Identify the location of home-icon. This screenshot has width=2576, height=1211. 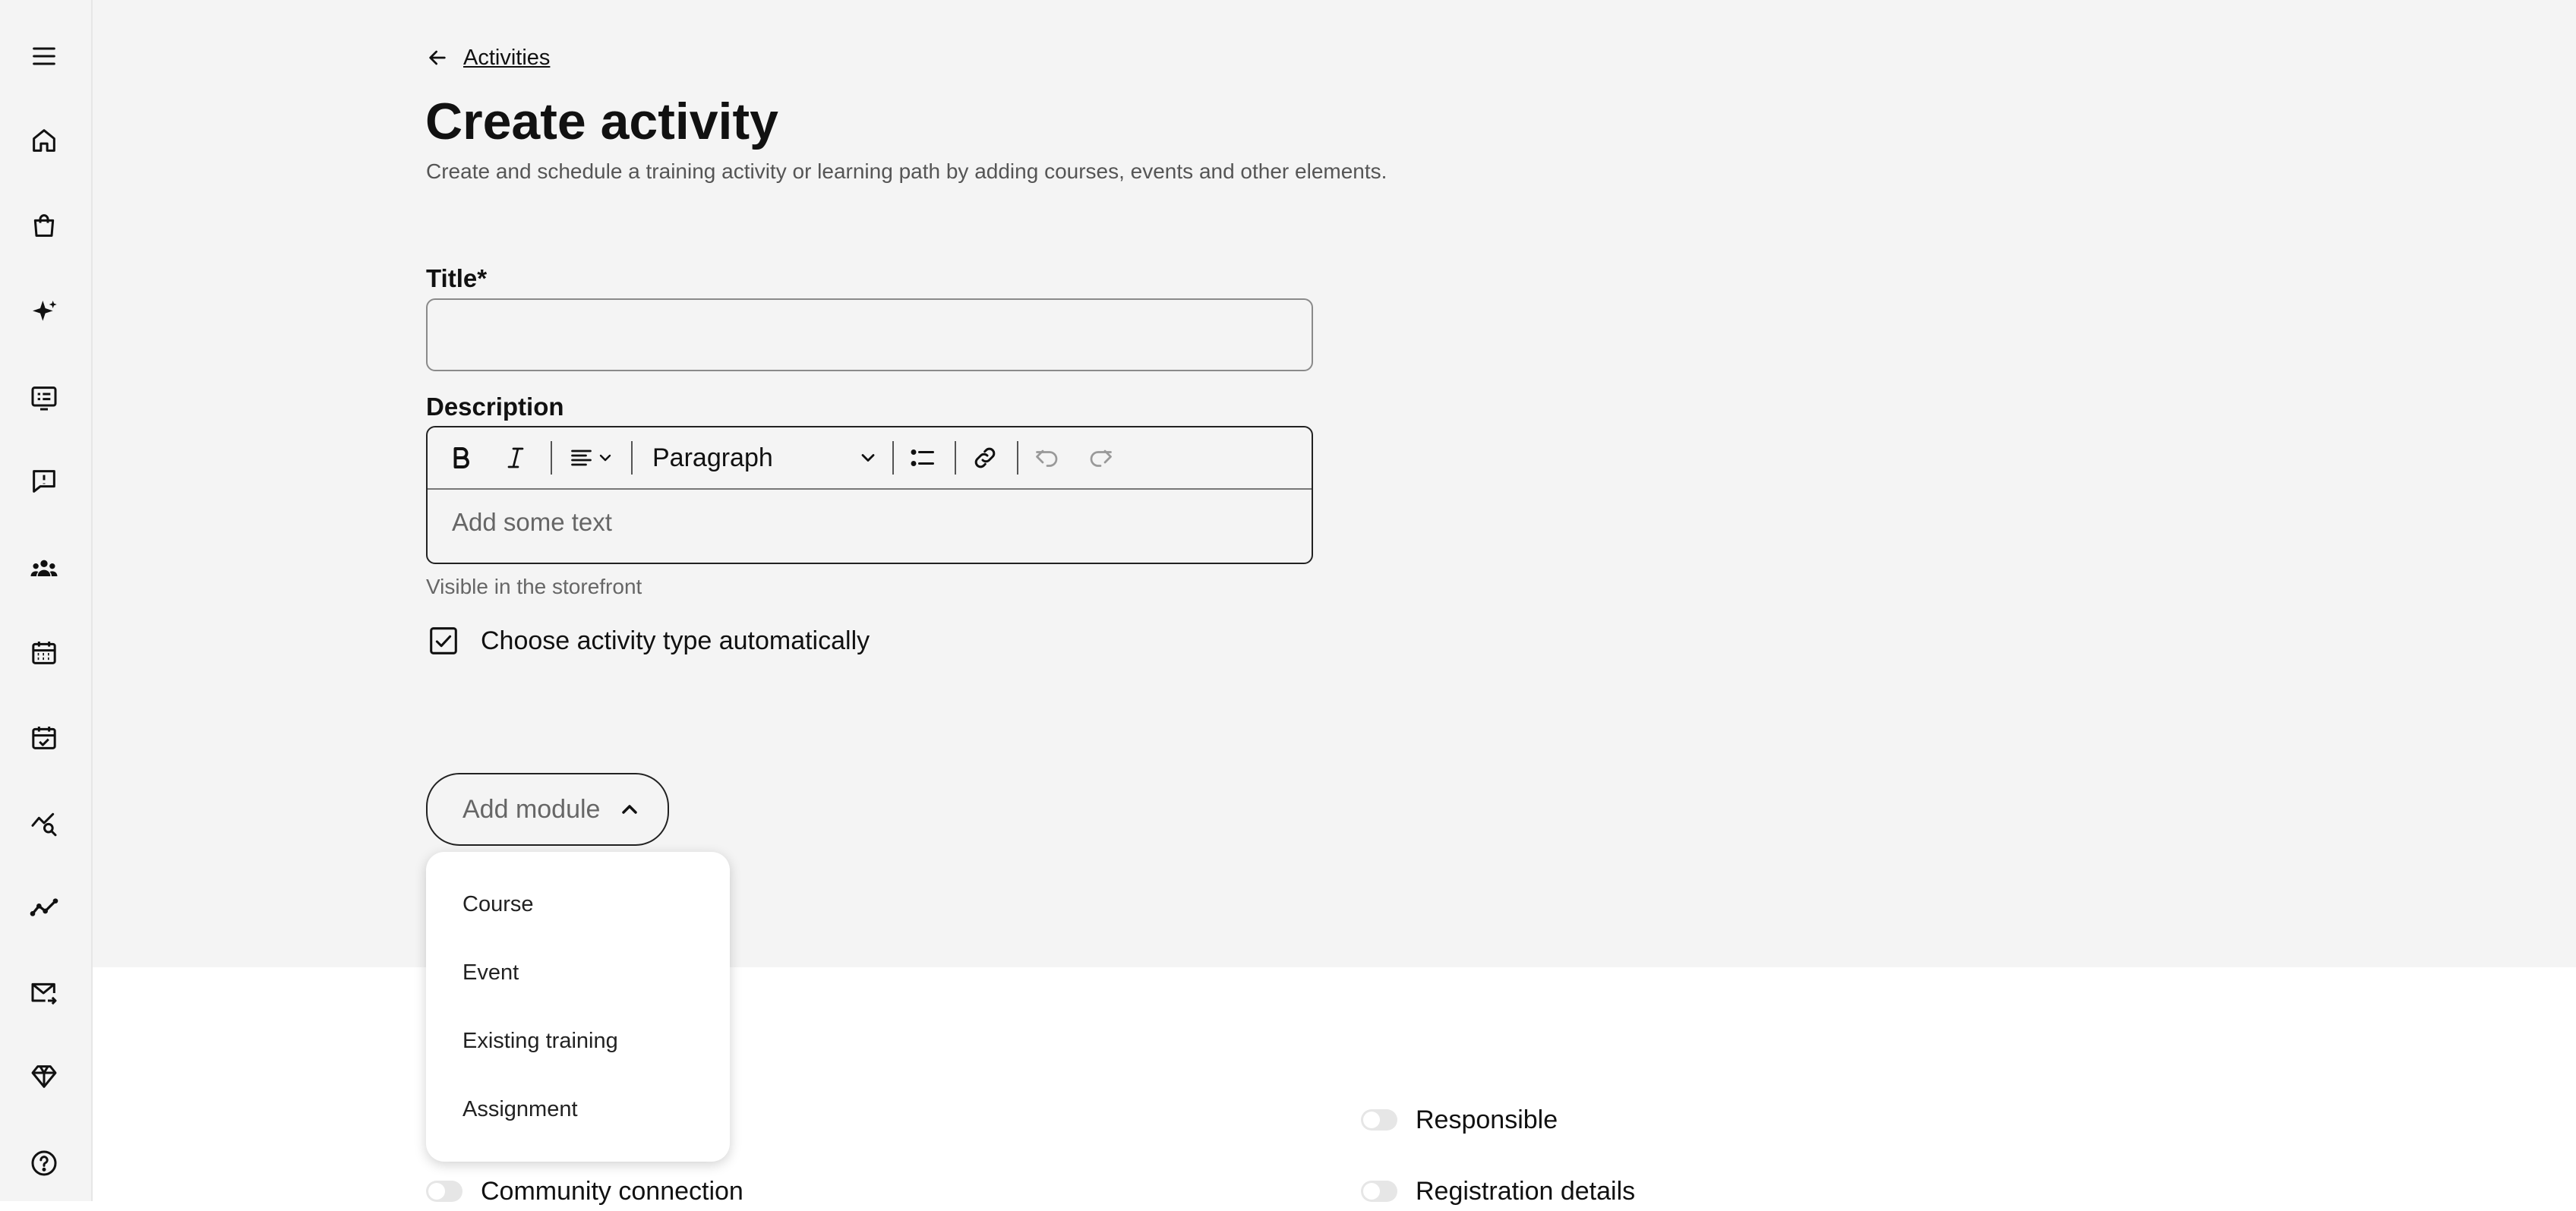
(44, 141).